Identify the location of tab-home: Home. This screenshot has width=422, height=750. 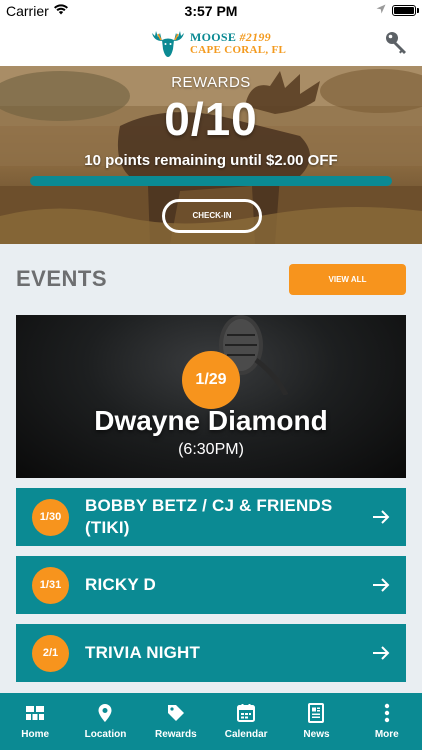
(35, 721).